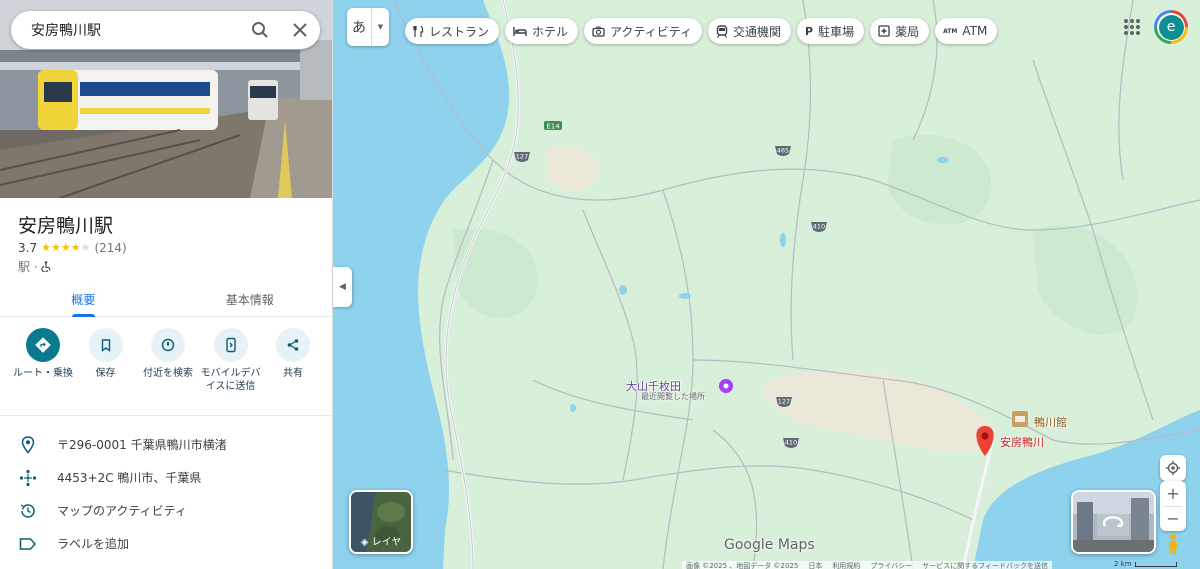  I want to click on map-label-e14: E14, so click(553, 127).